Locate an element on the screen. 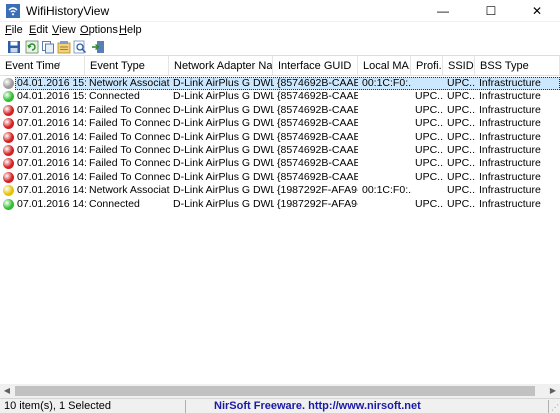  column-header-adapter-name: Network Adapter Name is located at coordinates (221, 66).